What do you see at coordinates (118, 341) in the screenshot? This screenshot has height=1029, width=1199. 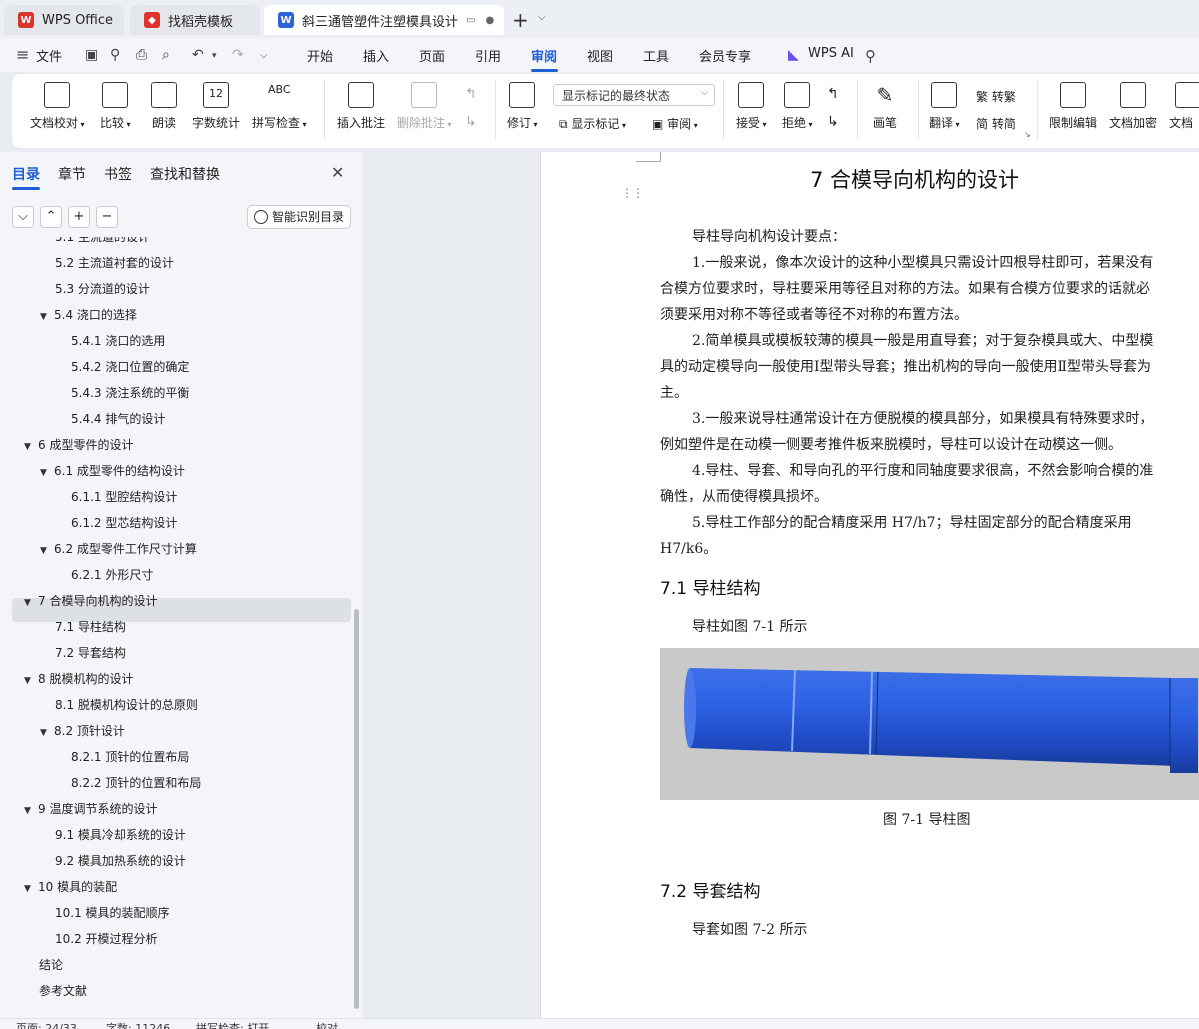 I see `toc-item: 5.4.1 浇口的选用` at bounding box center [118, 341].